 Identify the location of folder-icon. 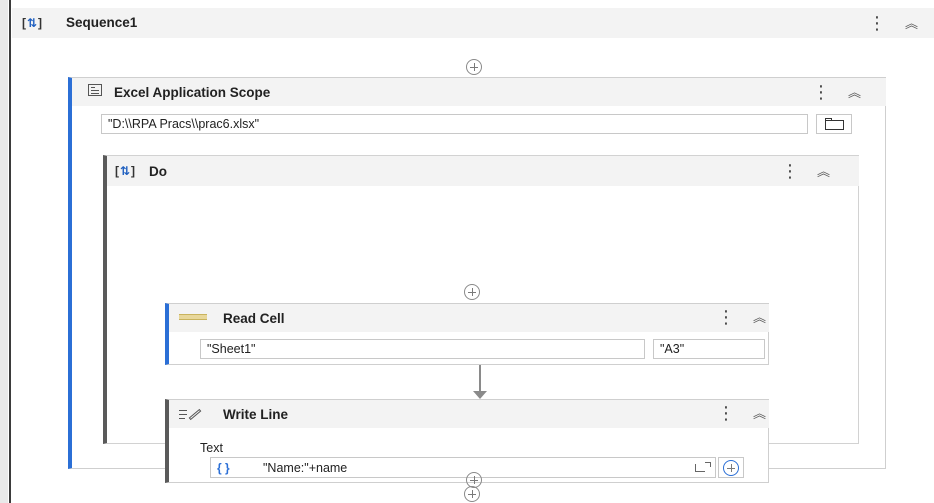
(834, 124).